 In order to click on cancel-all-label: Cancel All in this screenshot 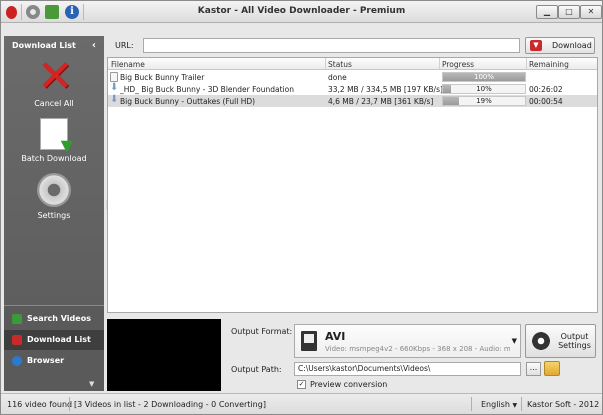, I will do `click(54, 103)`.